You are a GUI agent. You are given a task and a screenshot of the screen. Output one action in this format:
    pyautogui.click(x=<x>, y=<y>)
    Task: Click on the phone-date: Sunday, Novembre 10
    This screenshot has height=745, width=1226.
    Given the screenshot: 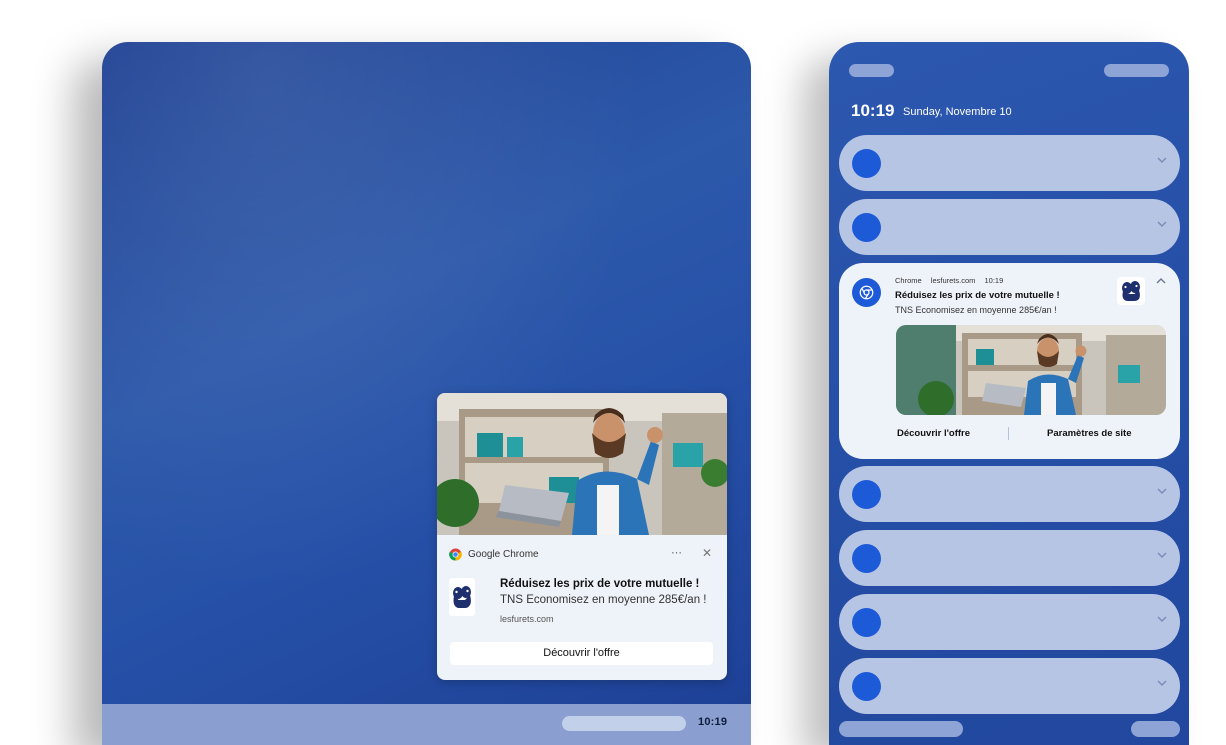 What is the action you would take?
    pyautogui.click(x=957, y=112)
    